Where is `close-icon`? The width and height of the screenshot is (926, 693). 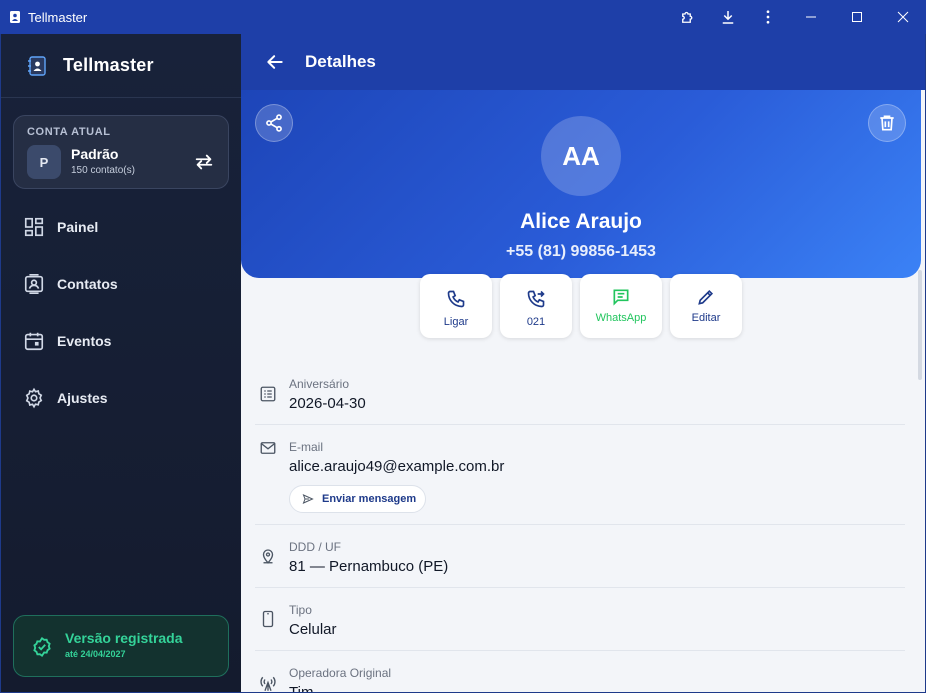 close-icon is located at coordinates (903, 17).